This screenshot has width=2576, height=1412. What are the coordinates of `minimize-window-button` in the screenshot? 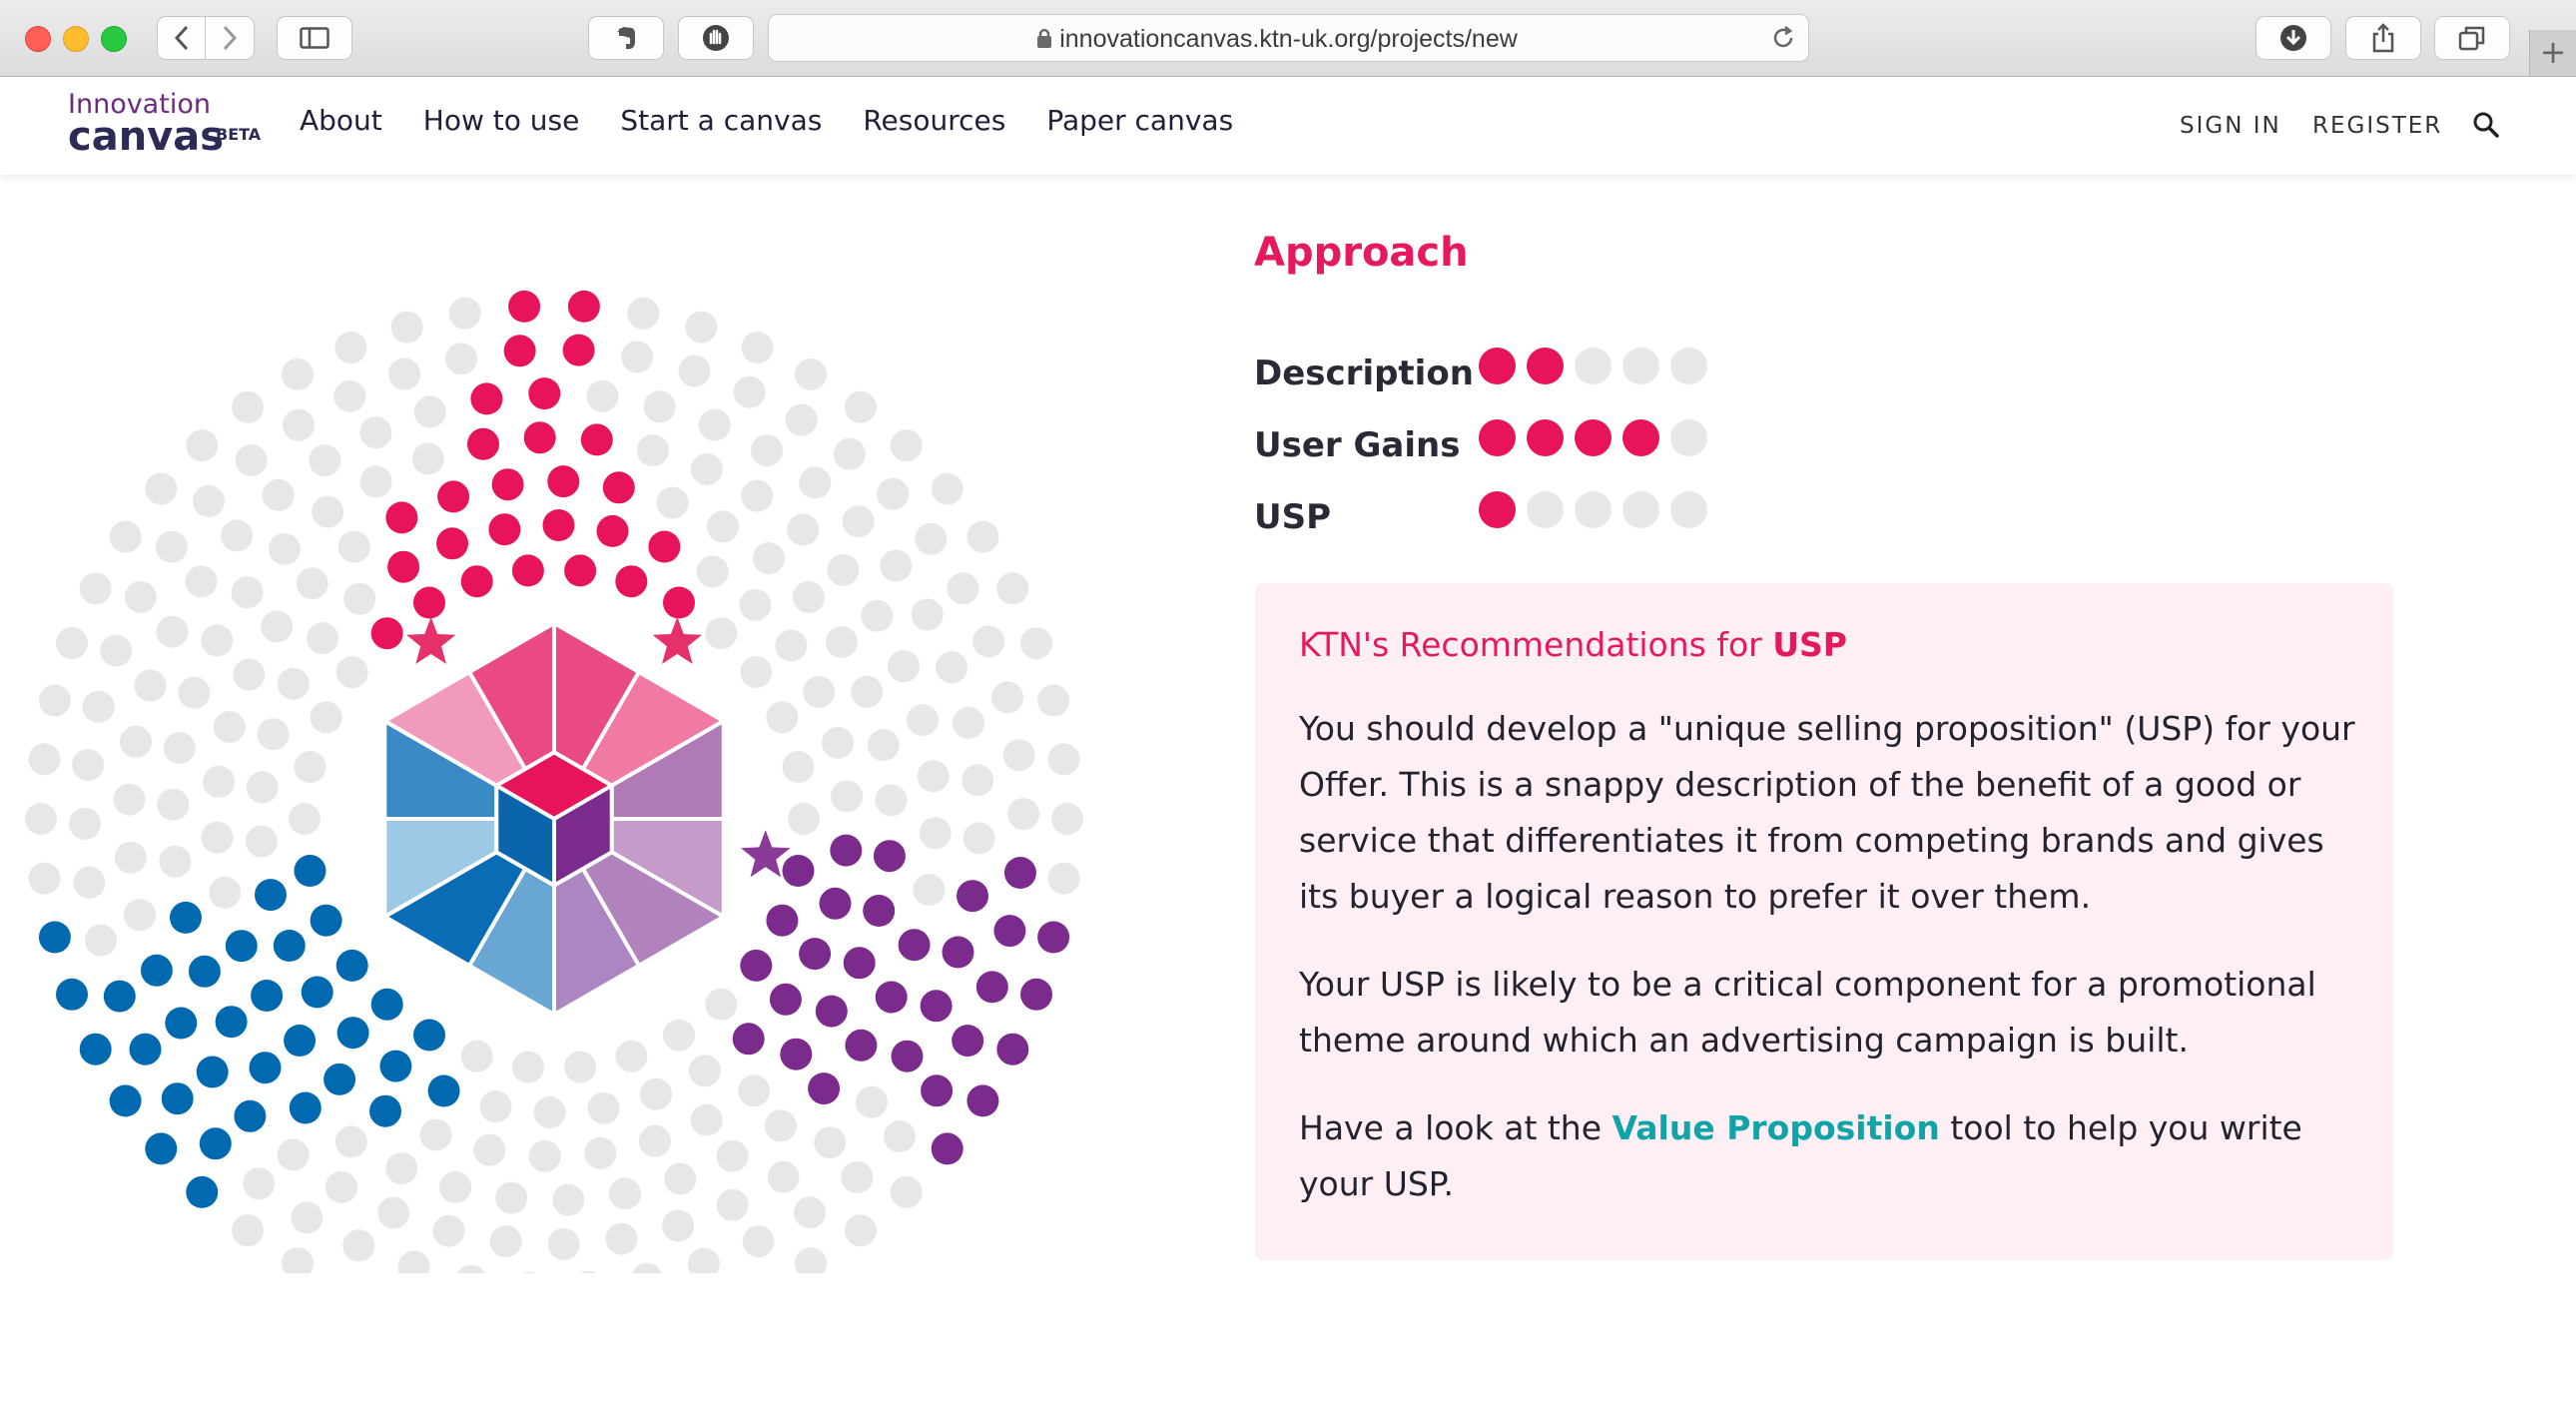 It's located at (76, 39).